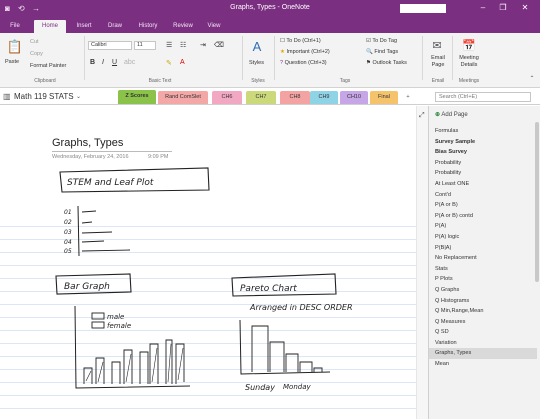  What do you see at coordinates (483, 8) in the screenshot?
I see `minimize-button: –` at bounding box center [483, 8].